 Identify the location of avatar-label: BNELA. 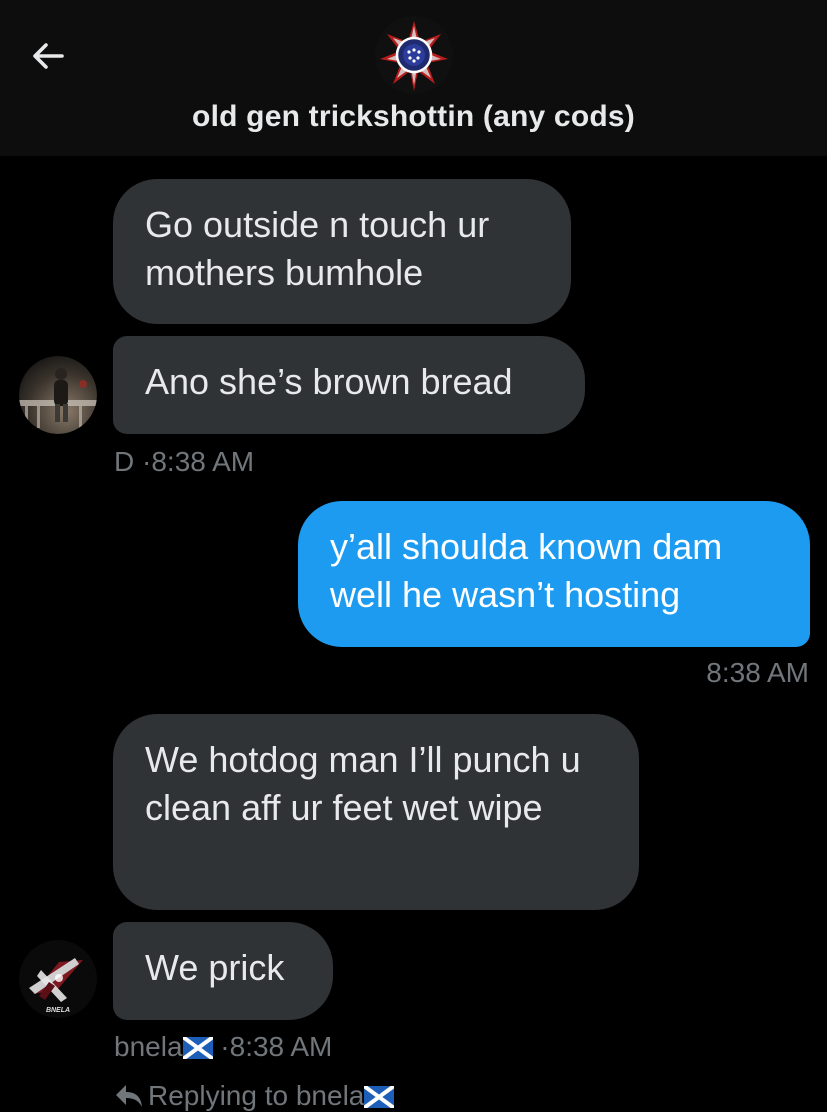
(58, 1010).